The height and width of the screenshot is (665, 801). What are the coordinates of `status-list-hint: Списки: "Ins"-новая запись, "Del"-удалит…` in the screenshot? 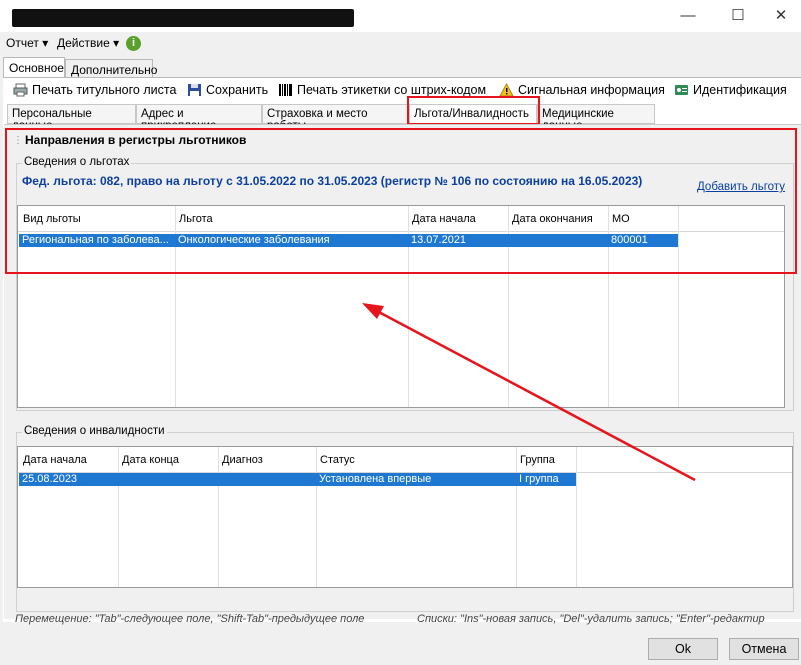 It's located at (591, 619).